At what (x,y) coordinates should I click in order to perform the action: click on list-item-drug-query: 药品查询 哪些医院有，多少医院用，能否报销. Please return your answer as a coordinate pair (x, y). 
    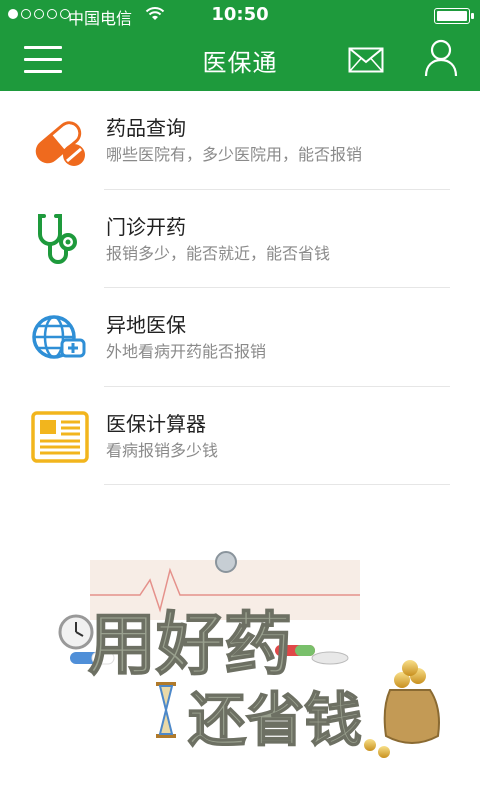
    Looking at the image, I should click on (240, 140).